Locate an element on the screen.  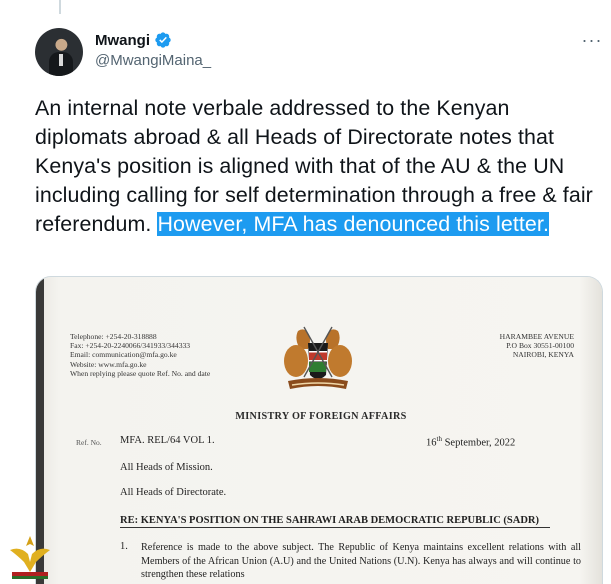
ref-number: MFA. REL/64 VOL 1. is located at coordinates (167, 440).